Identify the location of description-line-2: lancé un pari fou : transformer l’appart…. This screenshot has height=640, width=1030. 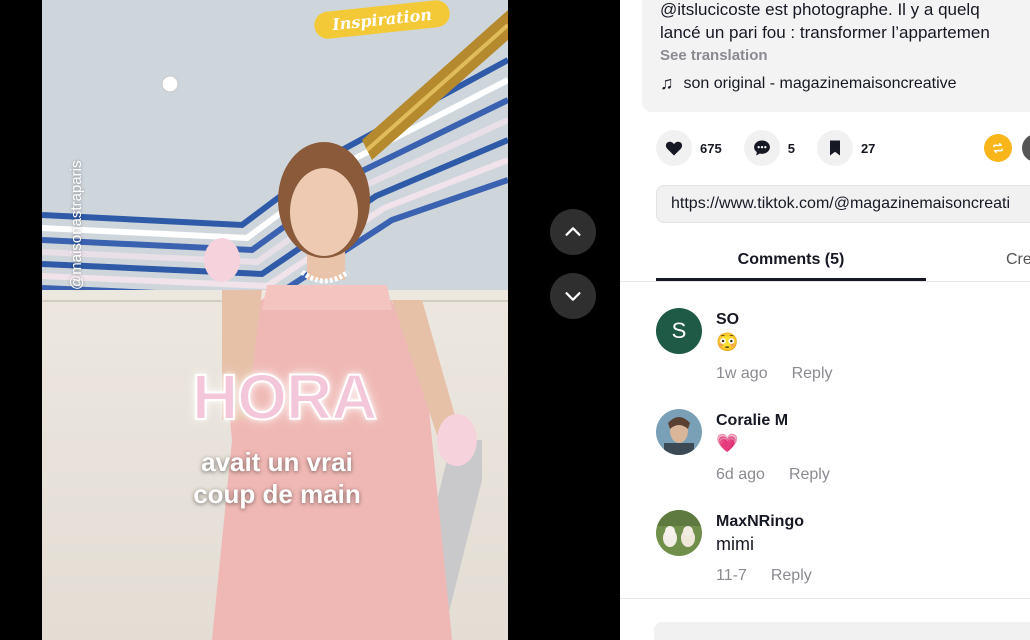
(825, 32).